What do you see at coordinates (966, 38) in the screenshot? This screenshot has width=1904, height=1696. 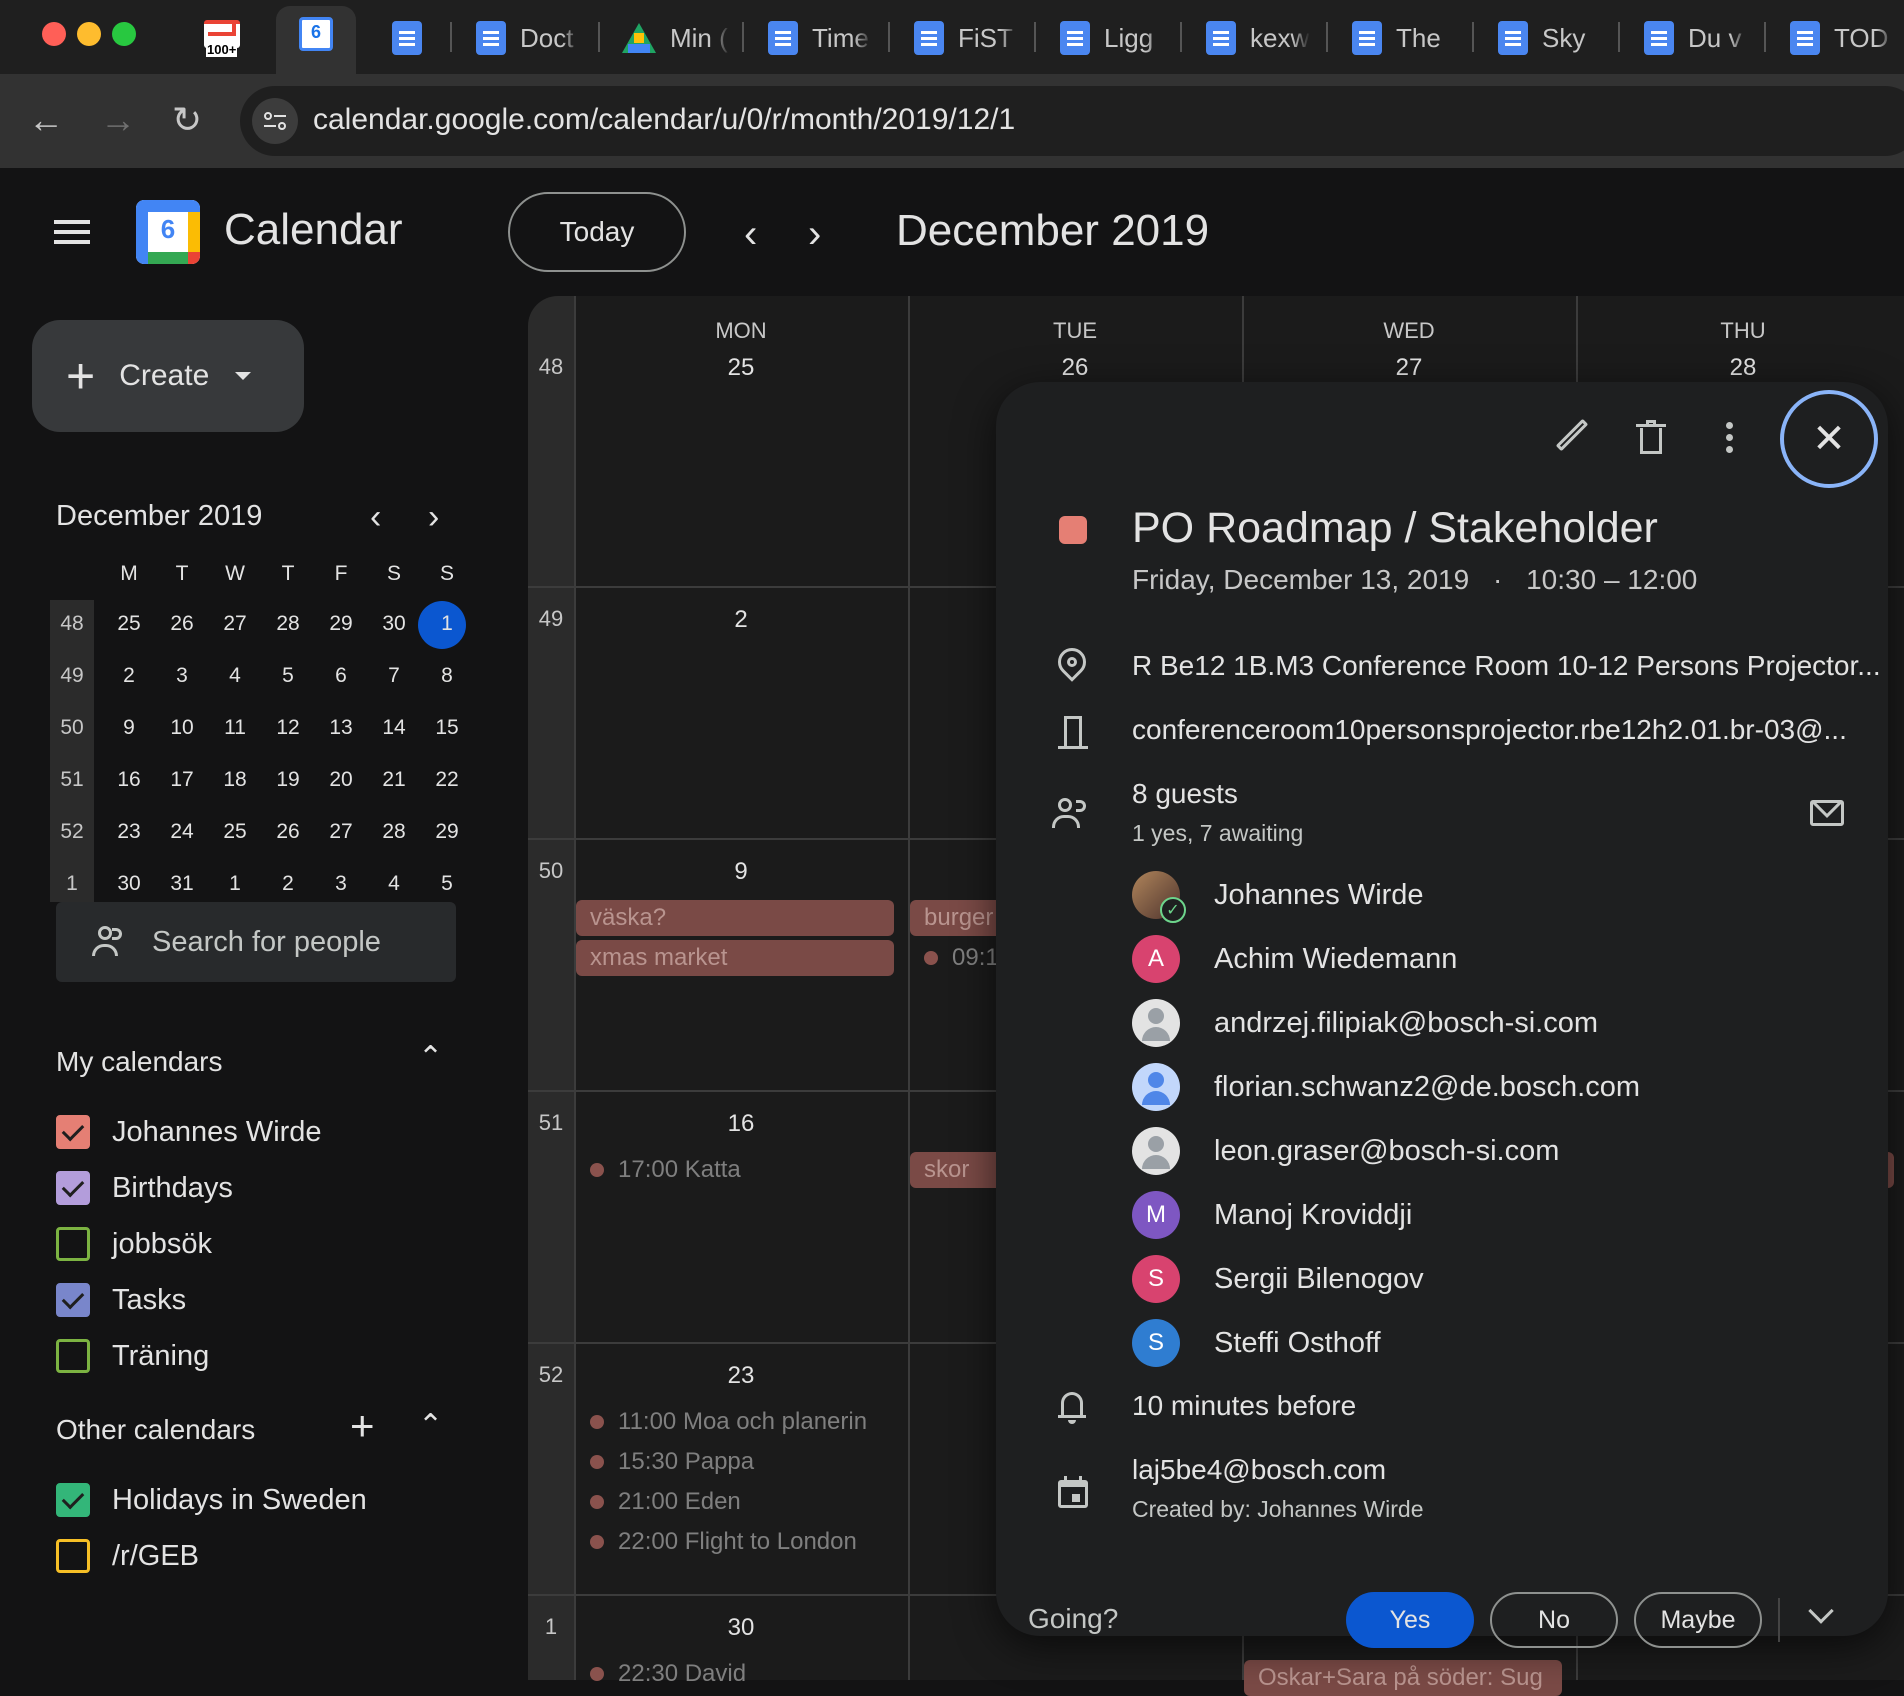 I see `tab-docs-4: FiST` at bounding box center [966, 38].